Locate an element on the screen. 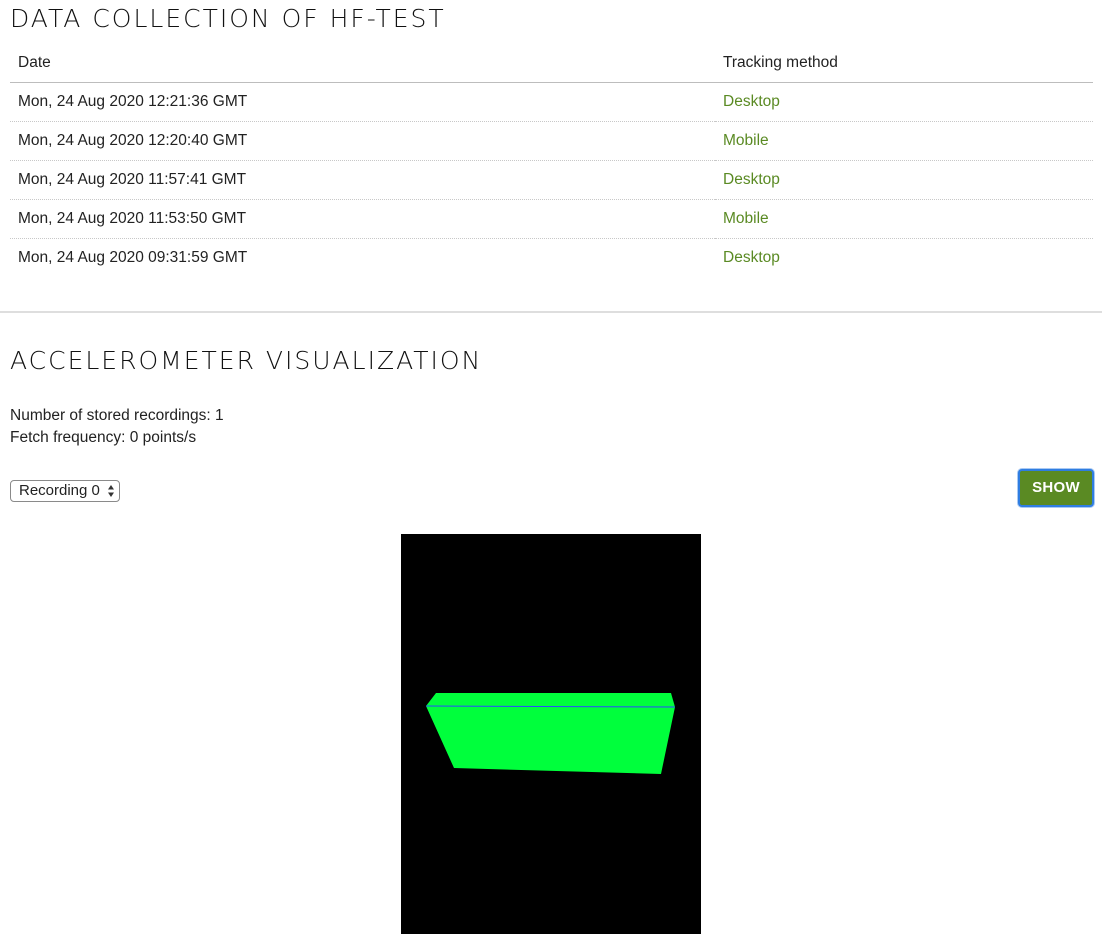 This screenshot has width=1102, height=949. device-box-top-face is located at coordinates (550, 700).